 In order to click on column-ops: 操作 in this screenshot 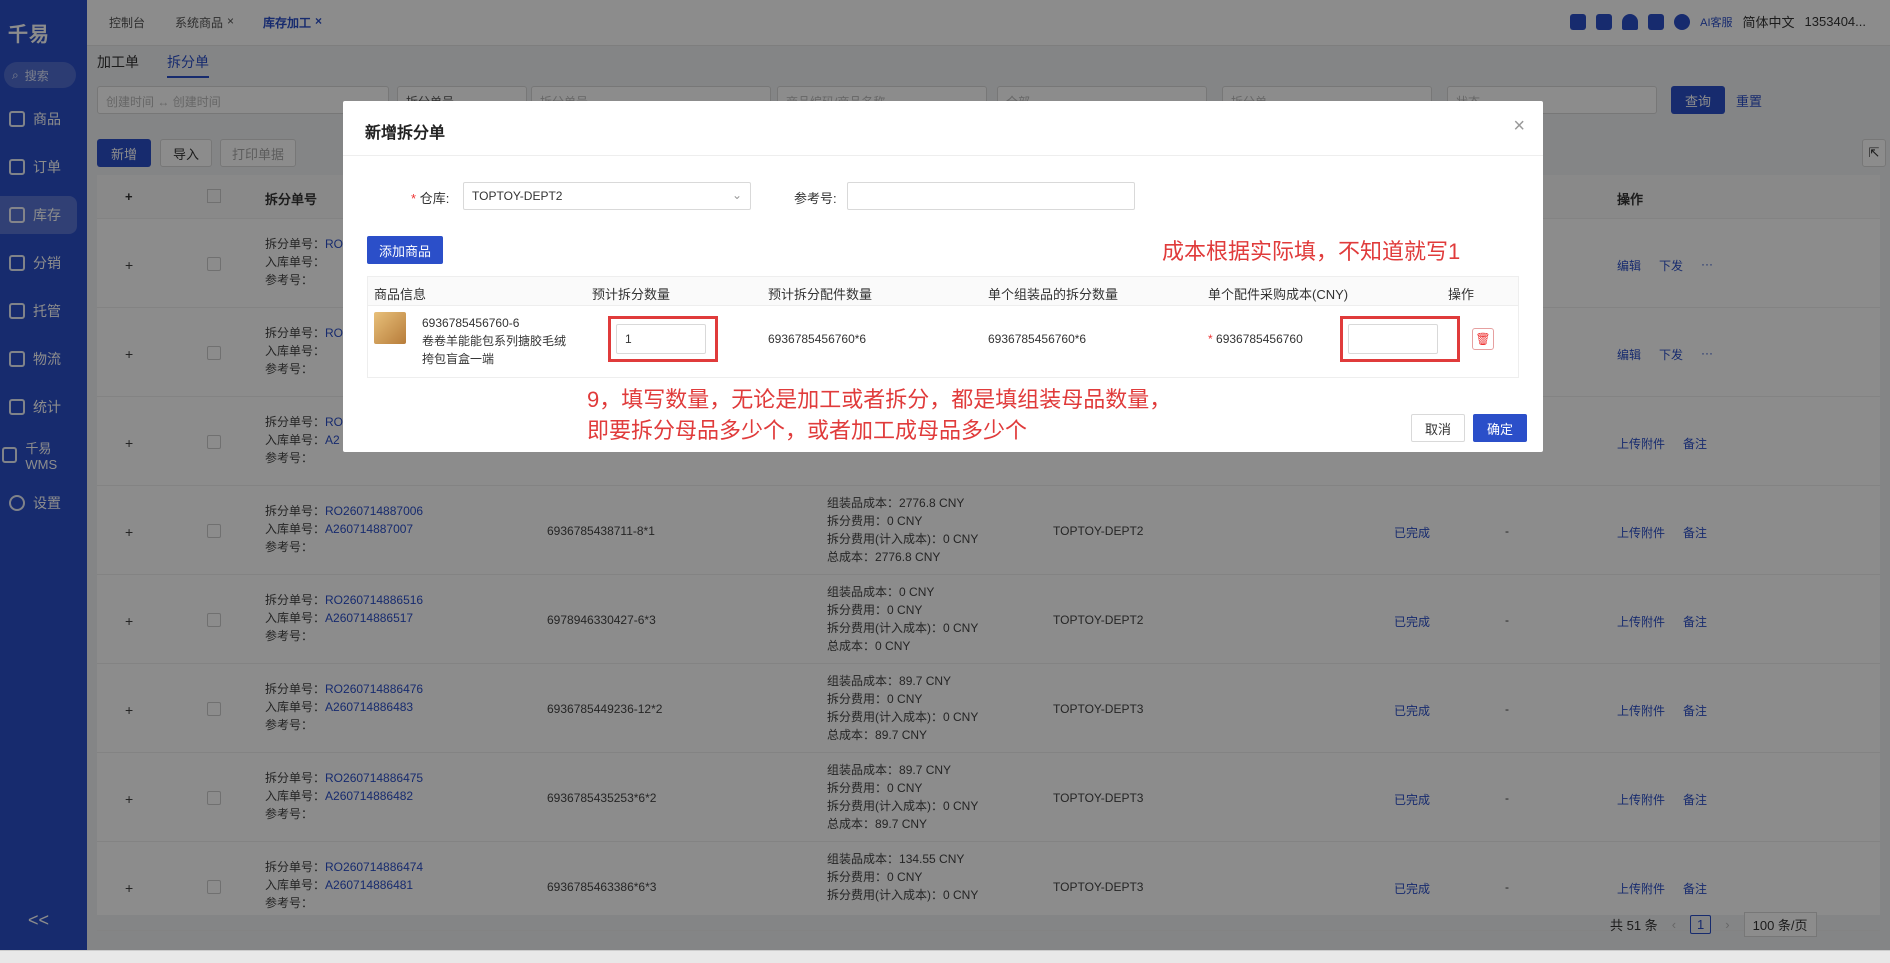, I will do `click(1461, 294)`.